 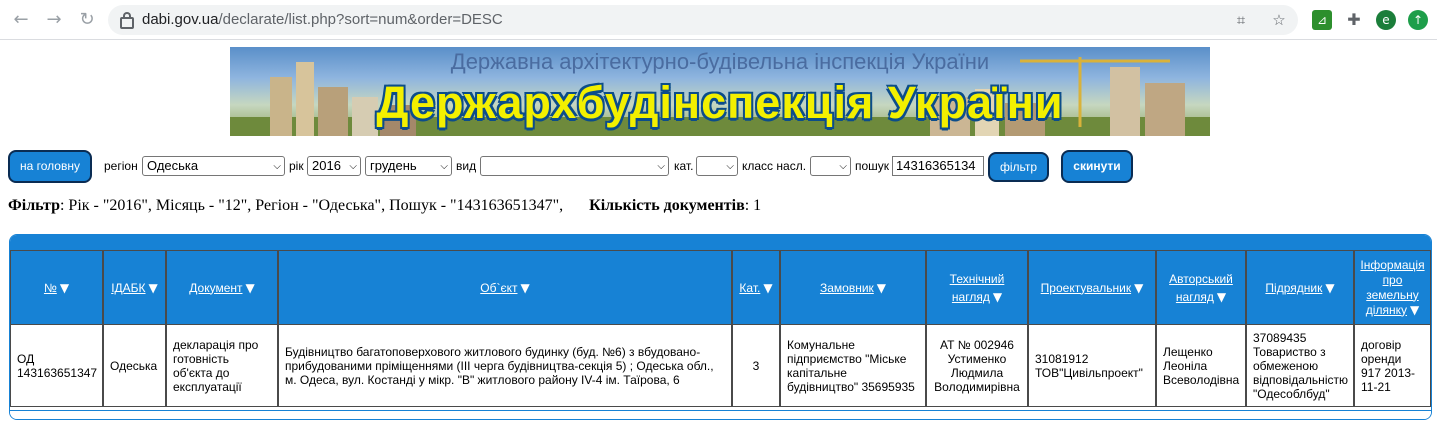 What do you see at coordinates (87, 20) in the screenshot?
I see `reload-icon: ↻` at bounding box center [87, 20].